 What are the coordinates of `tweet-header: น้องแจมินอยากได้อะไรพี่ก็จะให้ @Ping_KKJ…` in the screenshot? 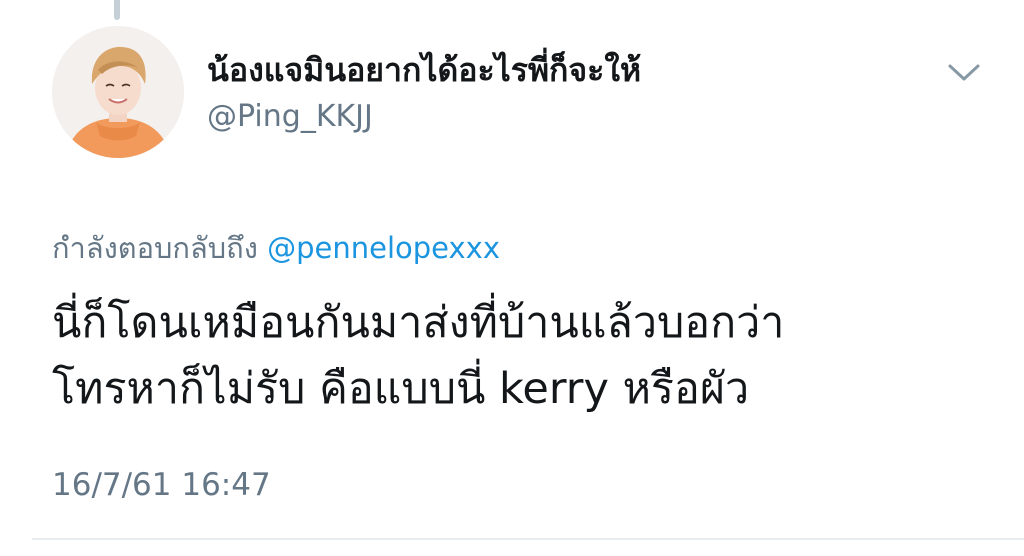 It's located at (565, 93).